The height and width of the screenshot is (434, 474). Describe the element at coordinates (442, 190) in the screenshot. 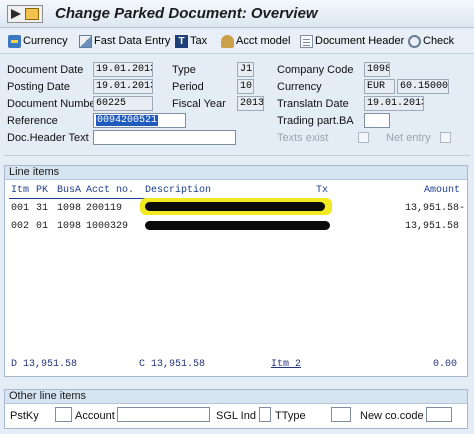

I see `column-amount: Amount` at that location.